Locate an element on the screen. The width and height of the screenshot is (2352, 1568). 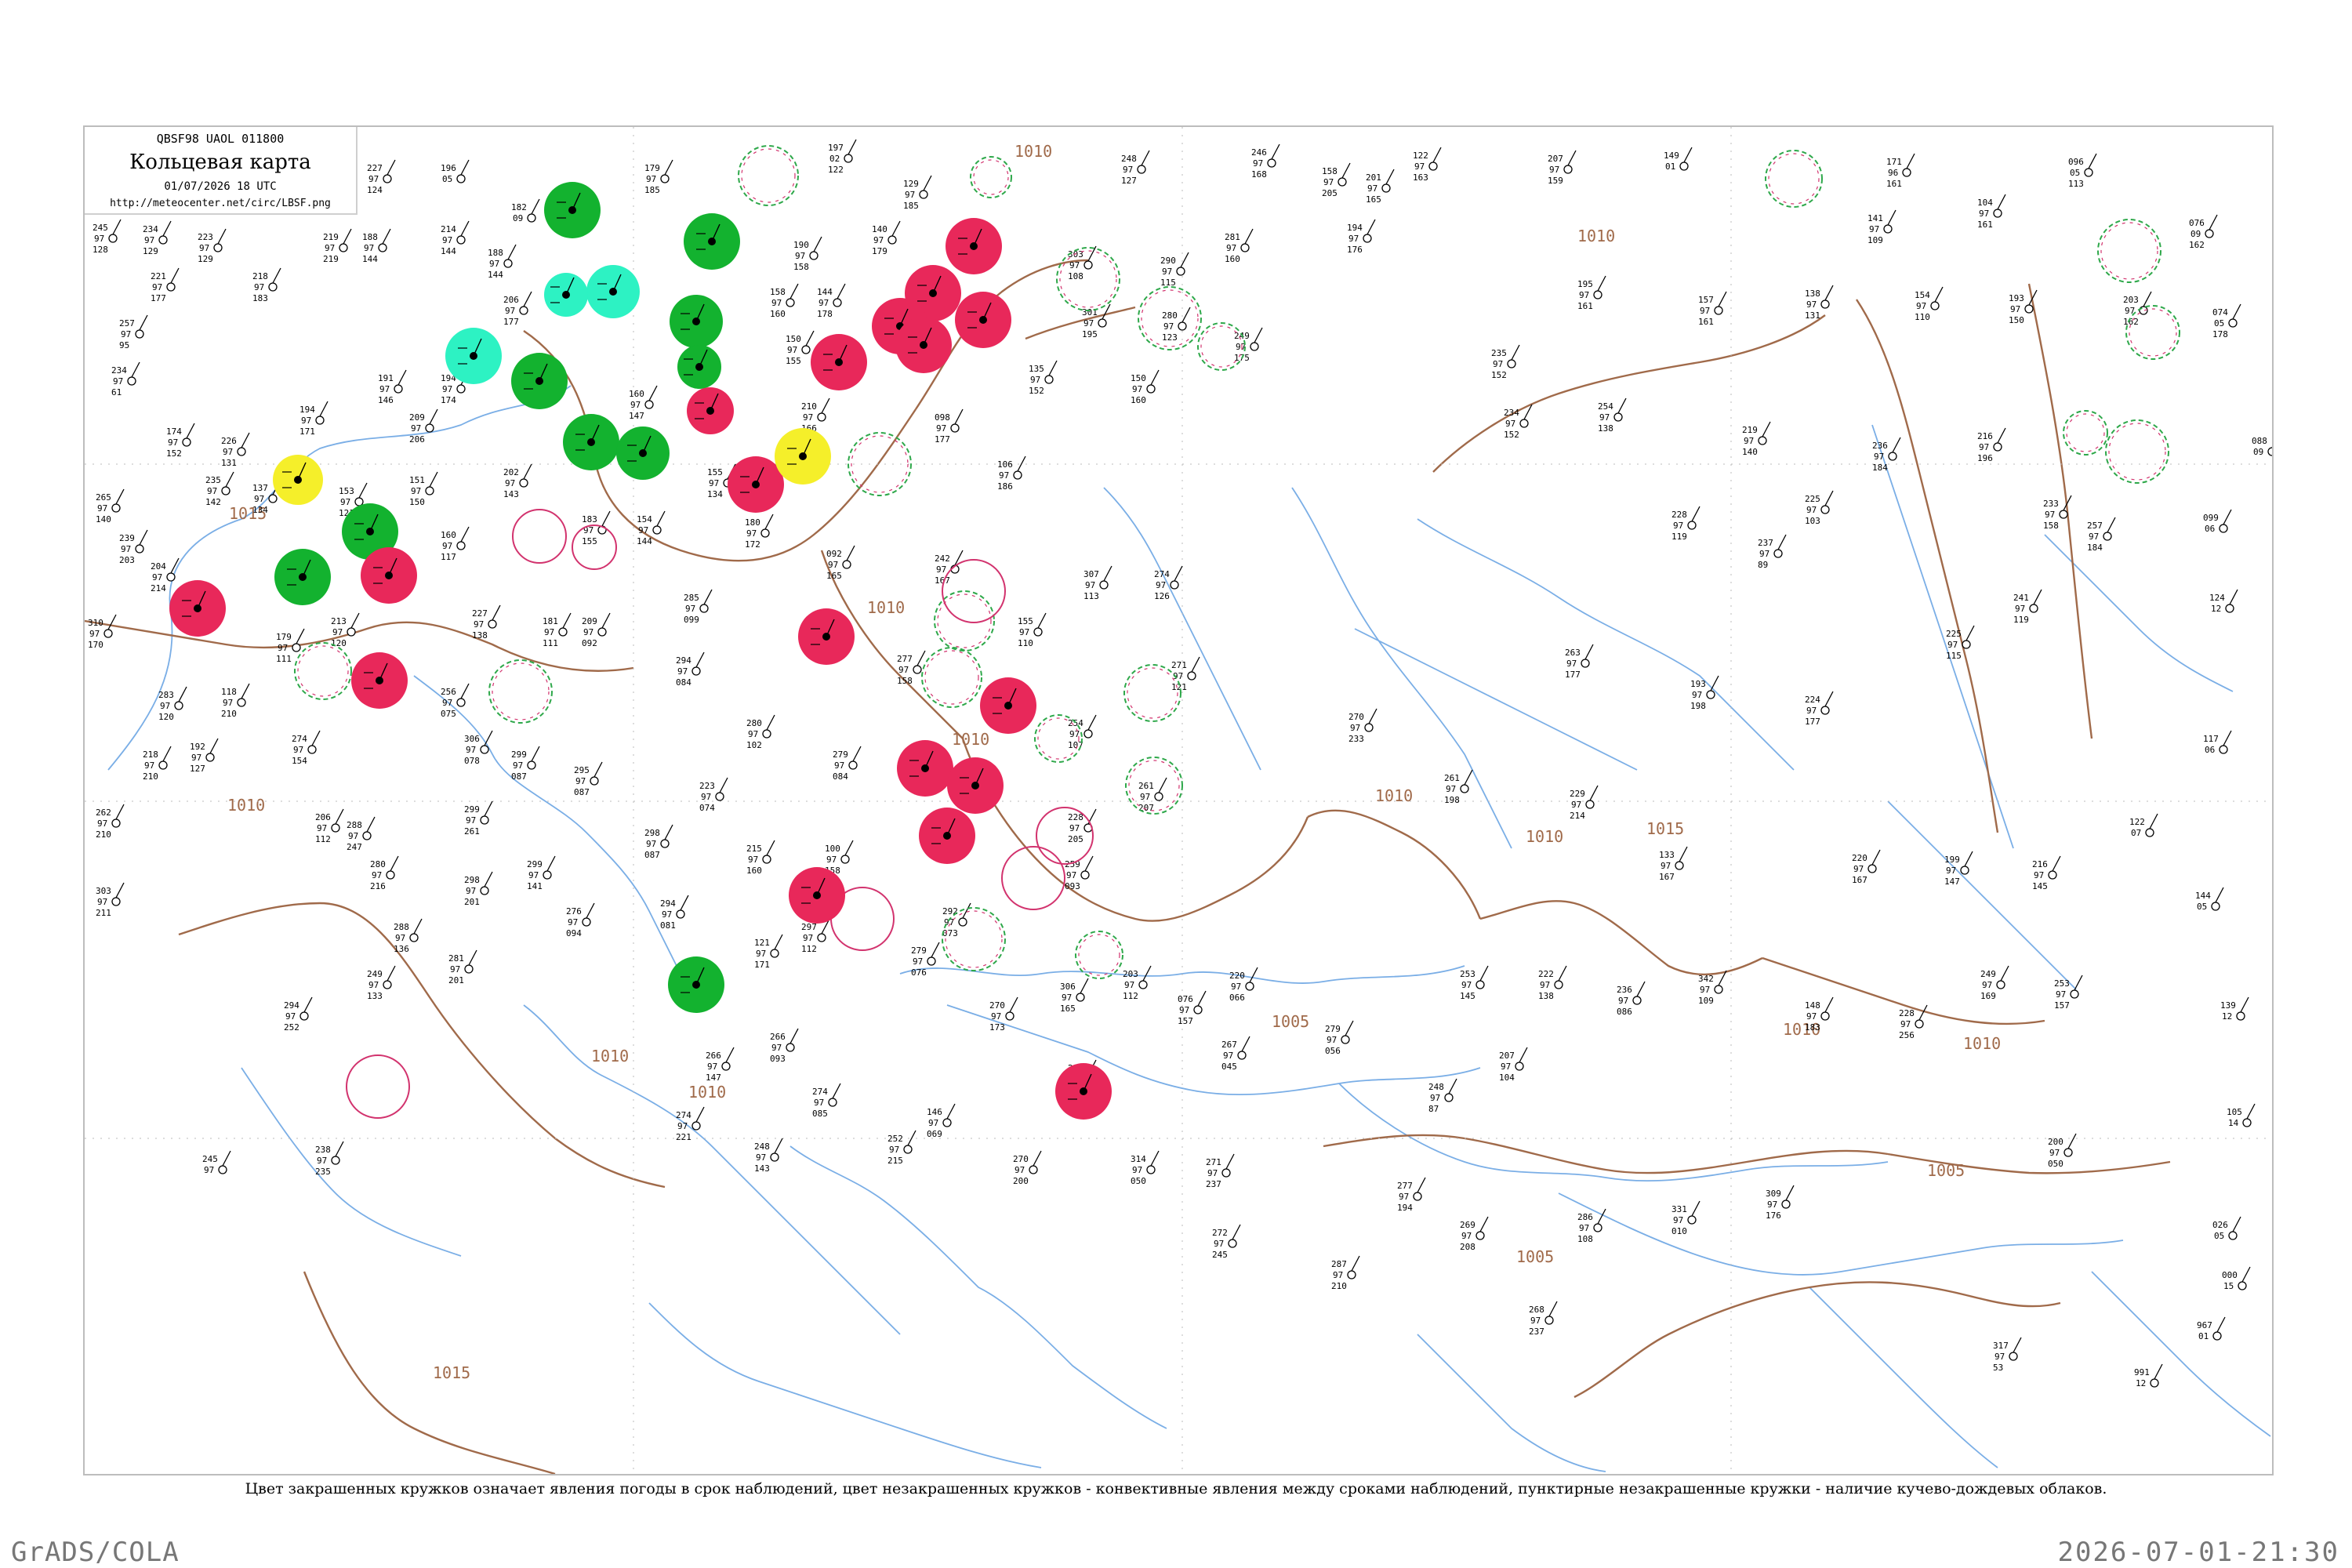
station-temperature: 295 is located at coordinates (582, 770).